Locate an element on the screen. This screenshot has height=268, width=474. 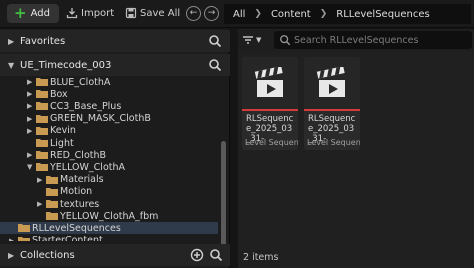
tree-item-label: GREEN_MASK_ClothB is located at coordinates (100, 119).